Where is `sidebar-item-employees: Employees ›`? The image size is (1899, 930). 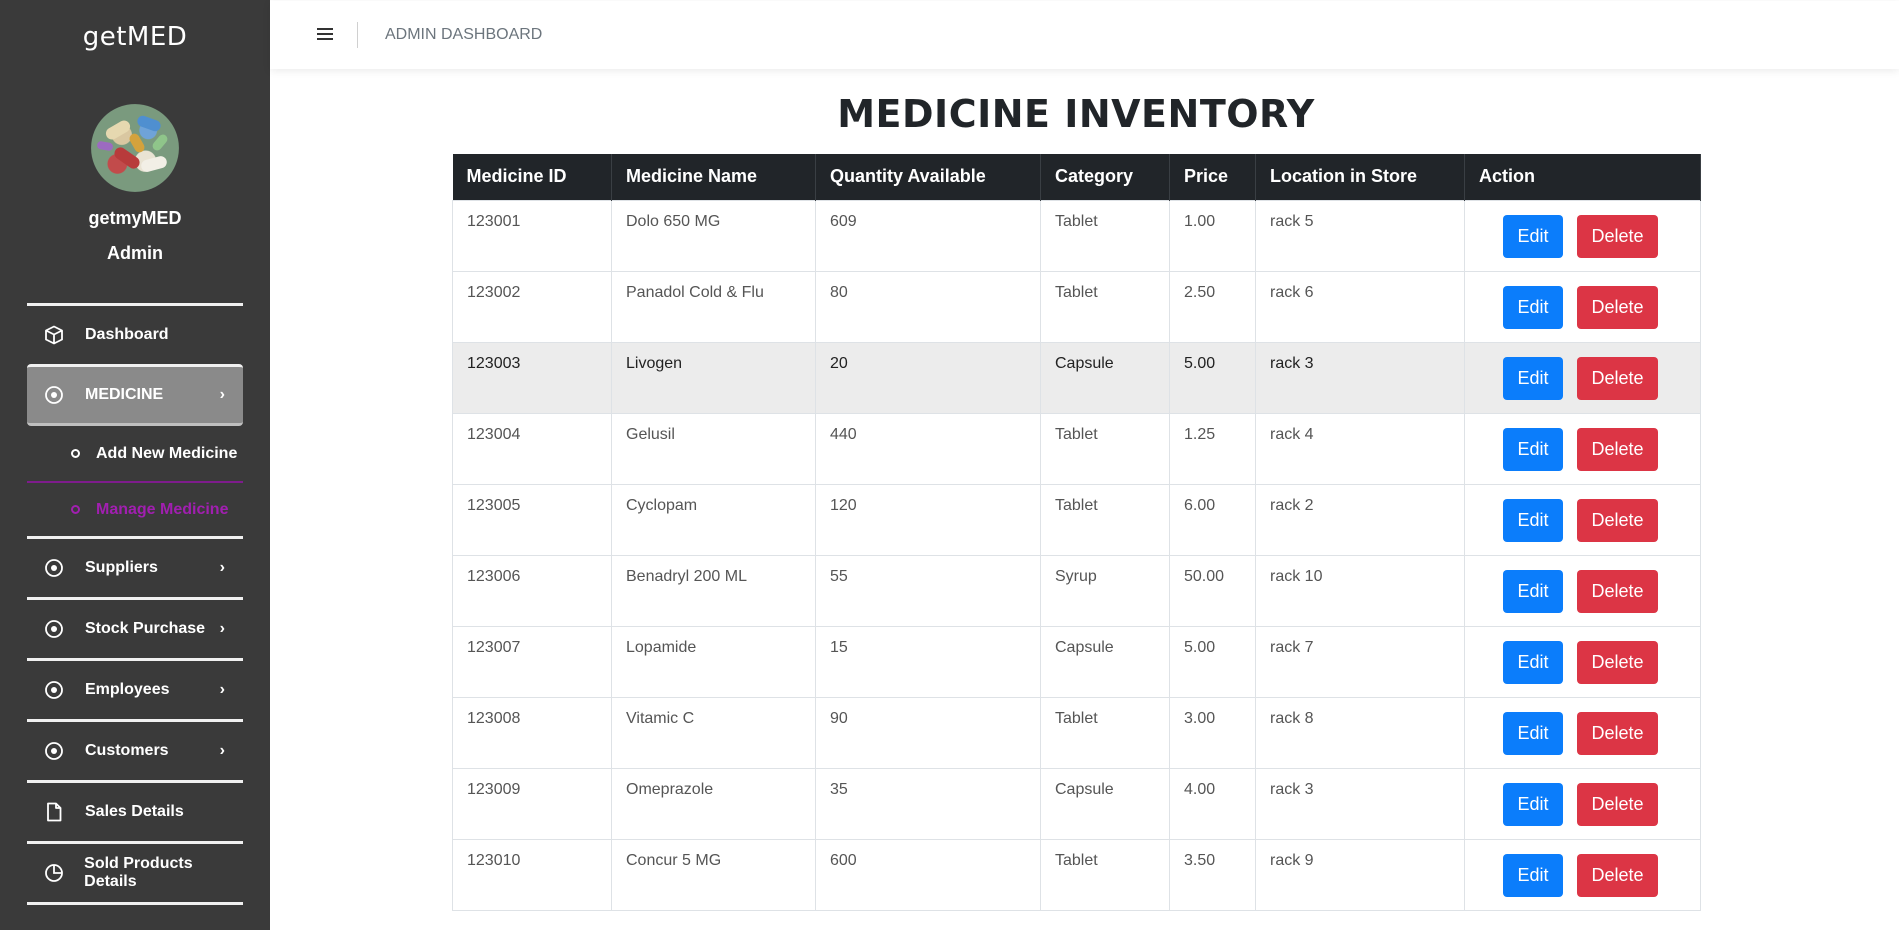 sidebar-item-employees: Employees › is located at coordinates (135, 688).